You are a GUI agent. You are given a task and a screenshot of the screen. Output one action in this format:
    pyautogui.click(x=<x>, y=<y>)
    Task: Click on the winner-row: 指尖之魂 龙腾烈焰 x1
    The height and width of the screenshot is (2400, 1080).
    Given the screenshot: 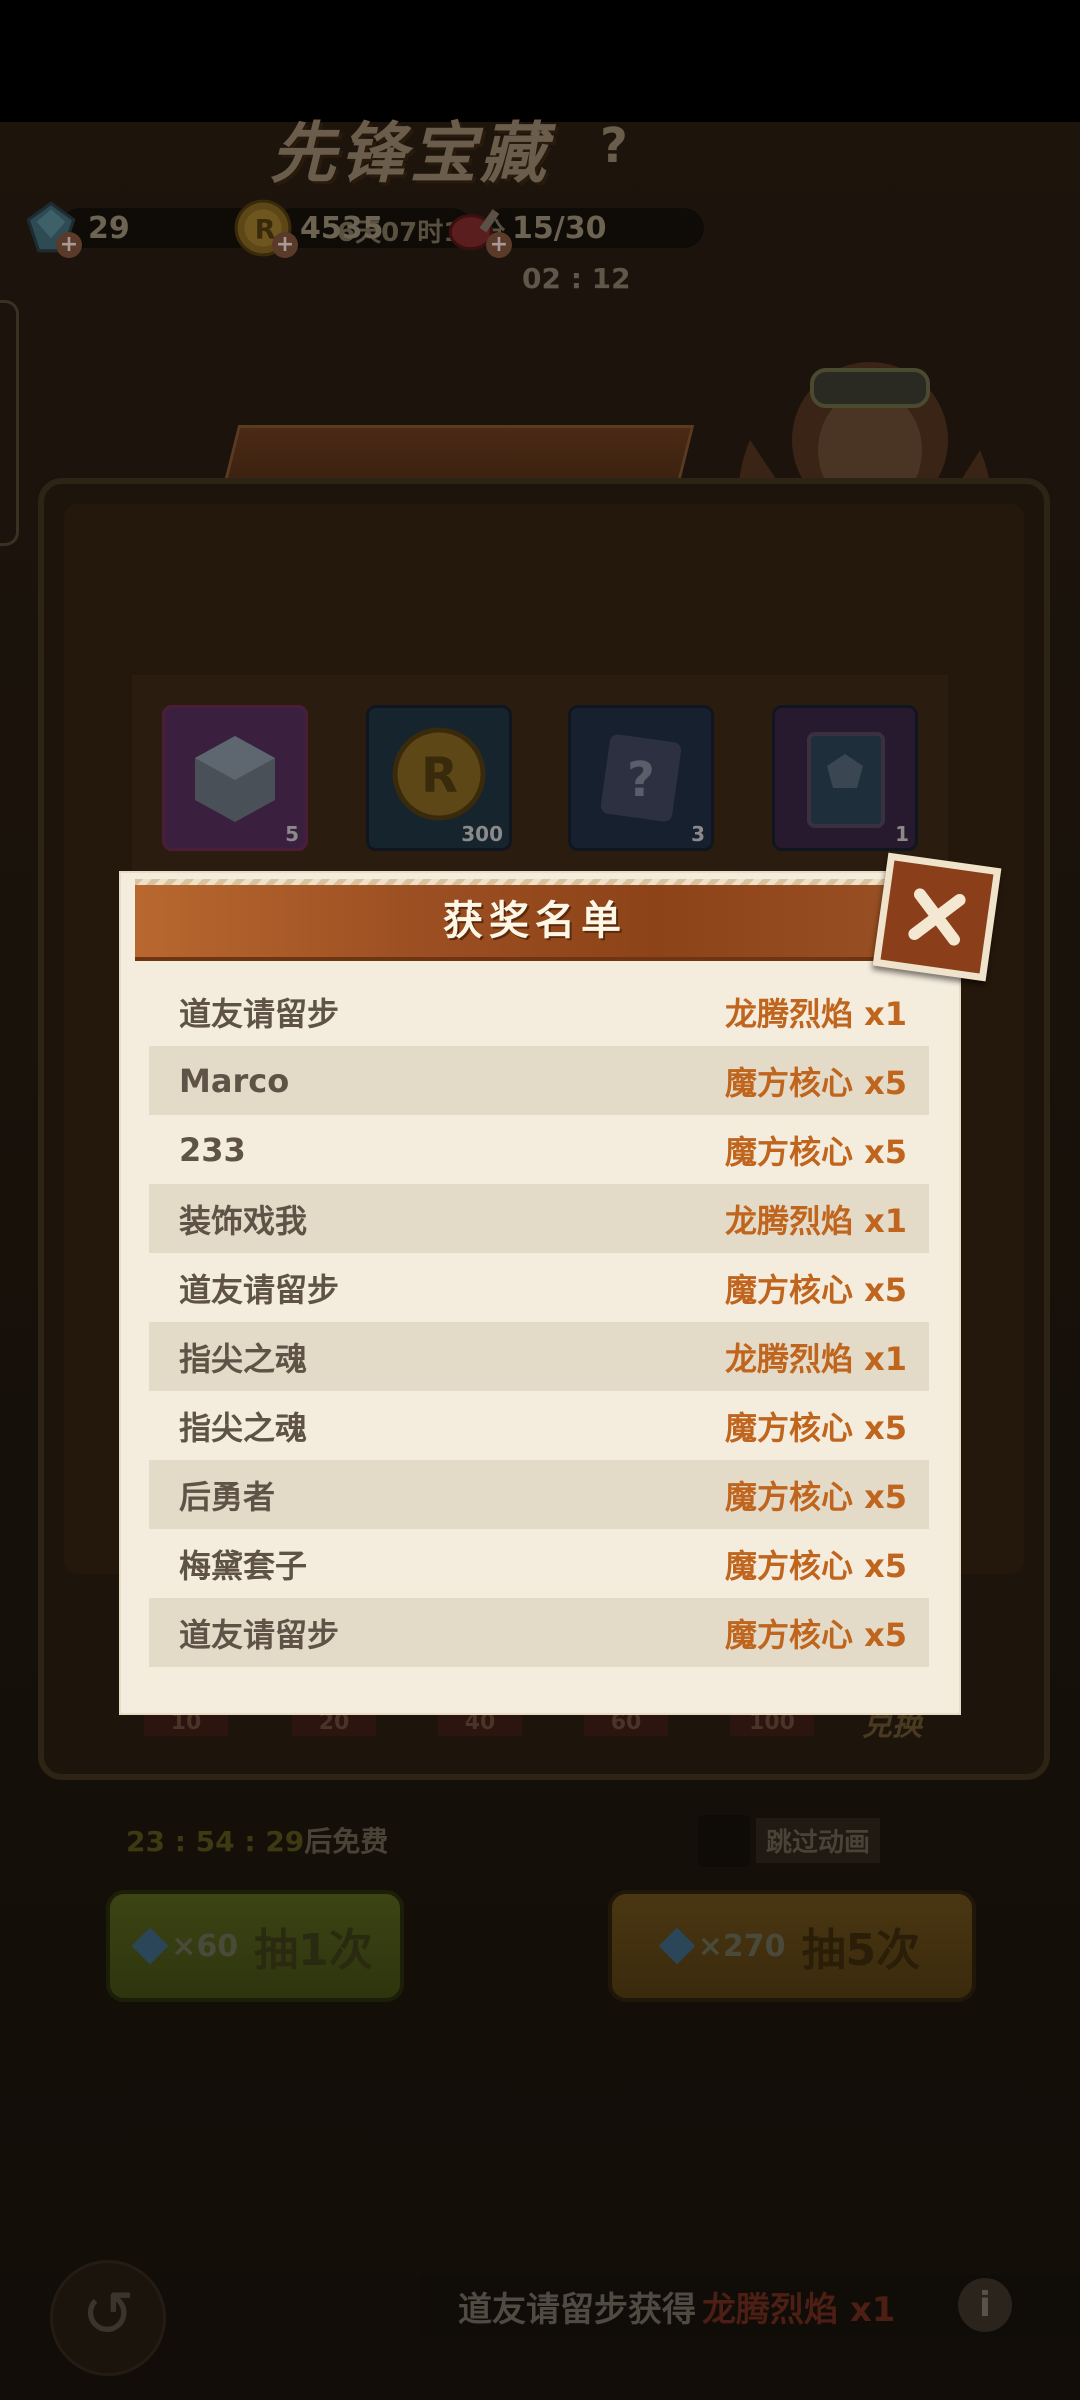 What is the action you would take?
    pyautogui.click(x=539, y=1356)
    